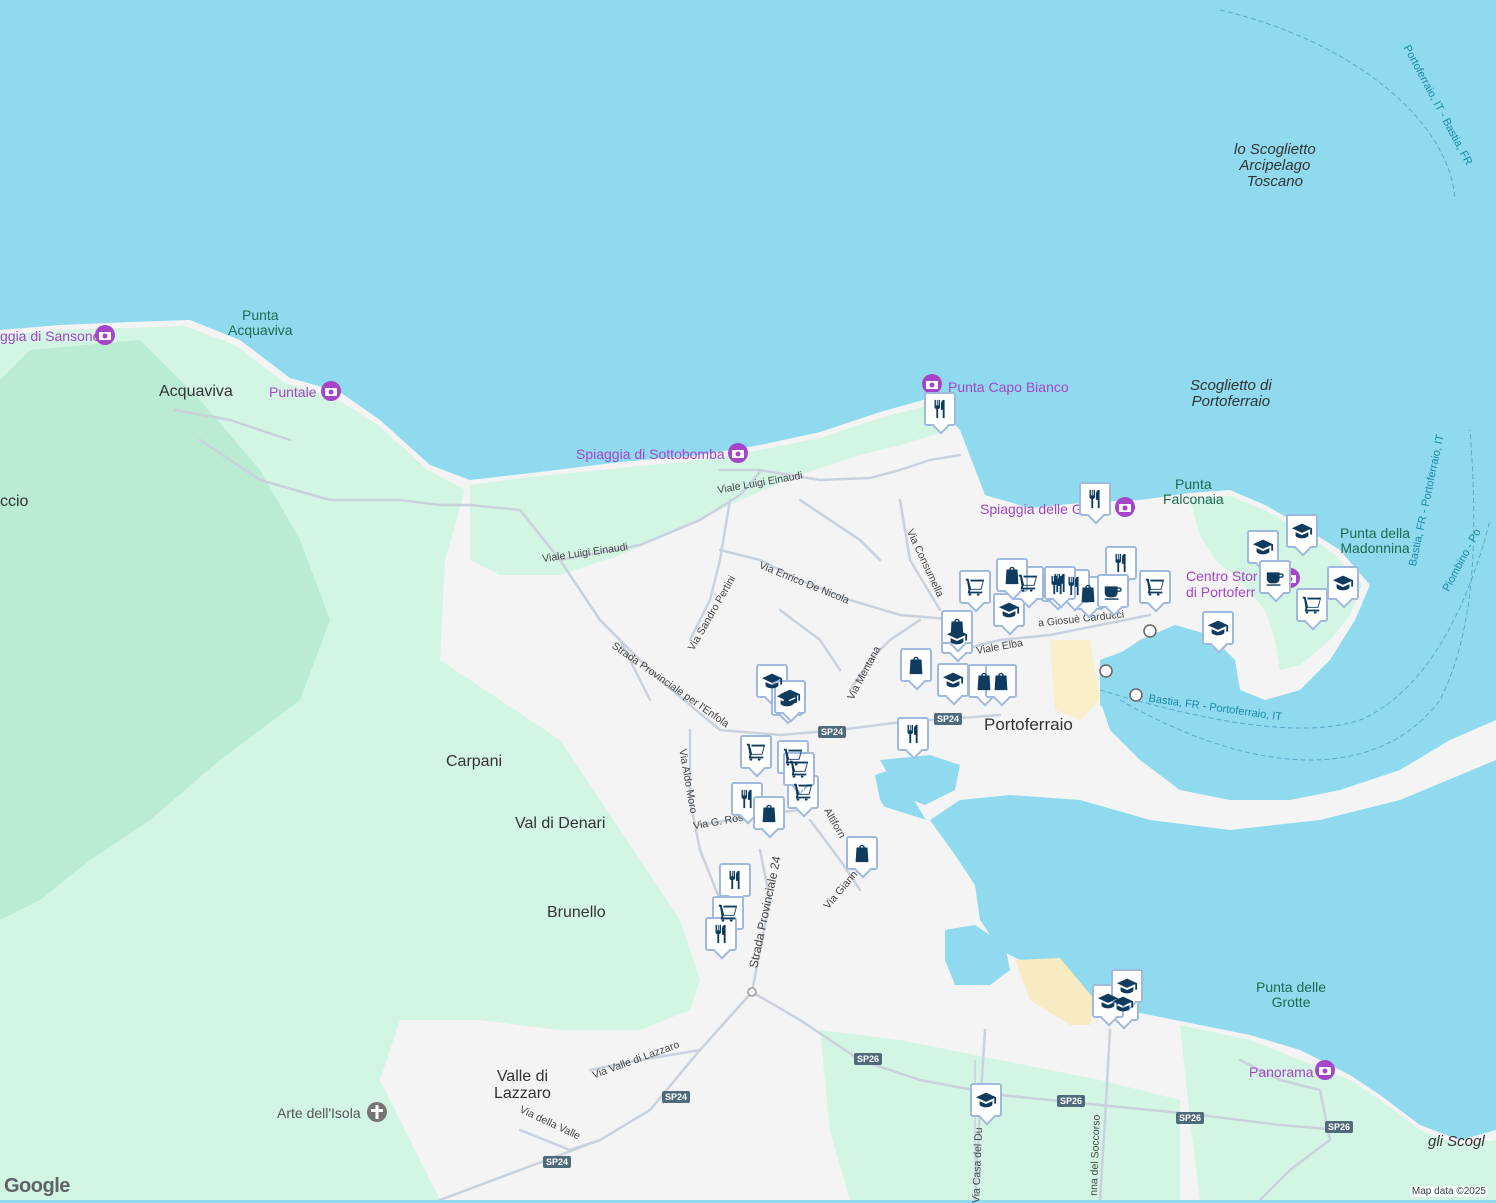 Image resolution: width=1496 pixels, height=1203 pixels. What do you see at coordinates (560, 823) in the screenshot?
I see `place-val-di-denari: Val di Denari` at bounding box center [560, 823].